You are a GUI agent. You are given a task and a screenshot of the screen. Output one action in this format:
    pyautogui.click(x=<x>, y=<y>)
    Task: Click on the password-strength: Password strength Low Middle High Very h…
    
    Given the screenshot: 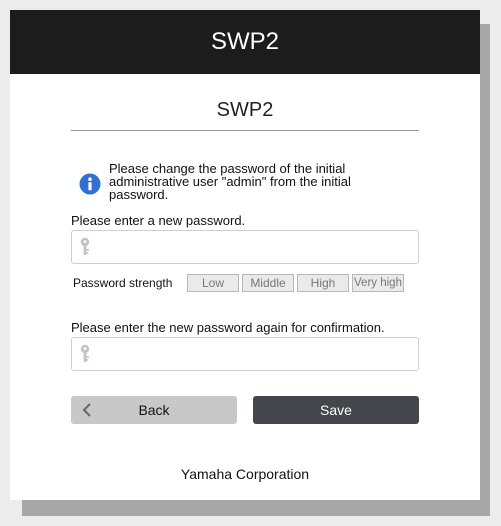 What is the action you would take?
    pyautogui.click(x=245, y=283)
    